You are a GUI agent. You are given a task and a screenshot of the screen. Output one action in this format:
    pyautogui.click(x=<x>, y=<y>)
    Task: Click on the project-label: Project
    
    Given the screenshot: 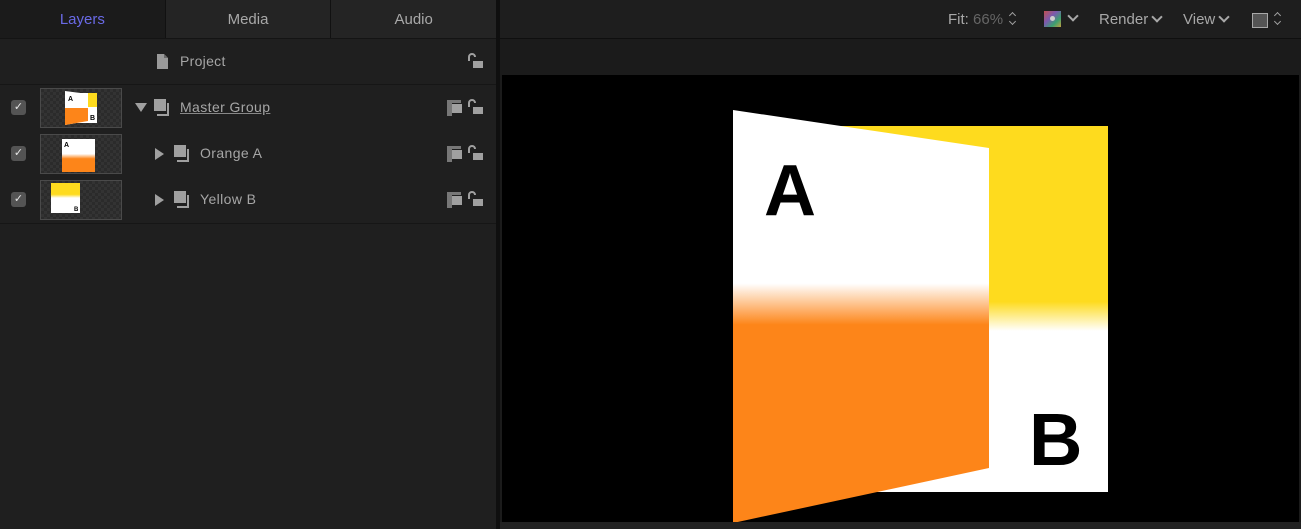 What is the action you would take?
    pyautogui.click(x=203, y=61)
    